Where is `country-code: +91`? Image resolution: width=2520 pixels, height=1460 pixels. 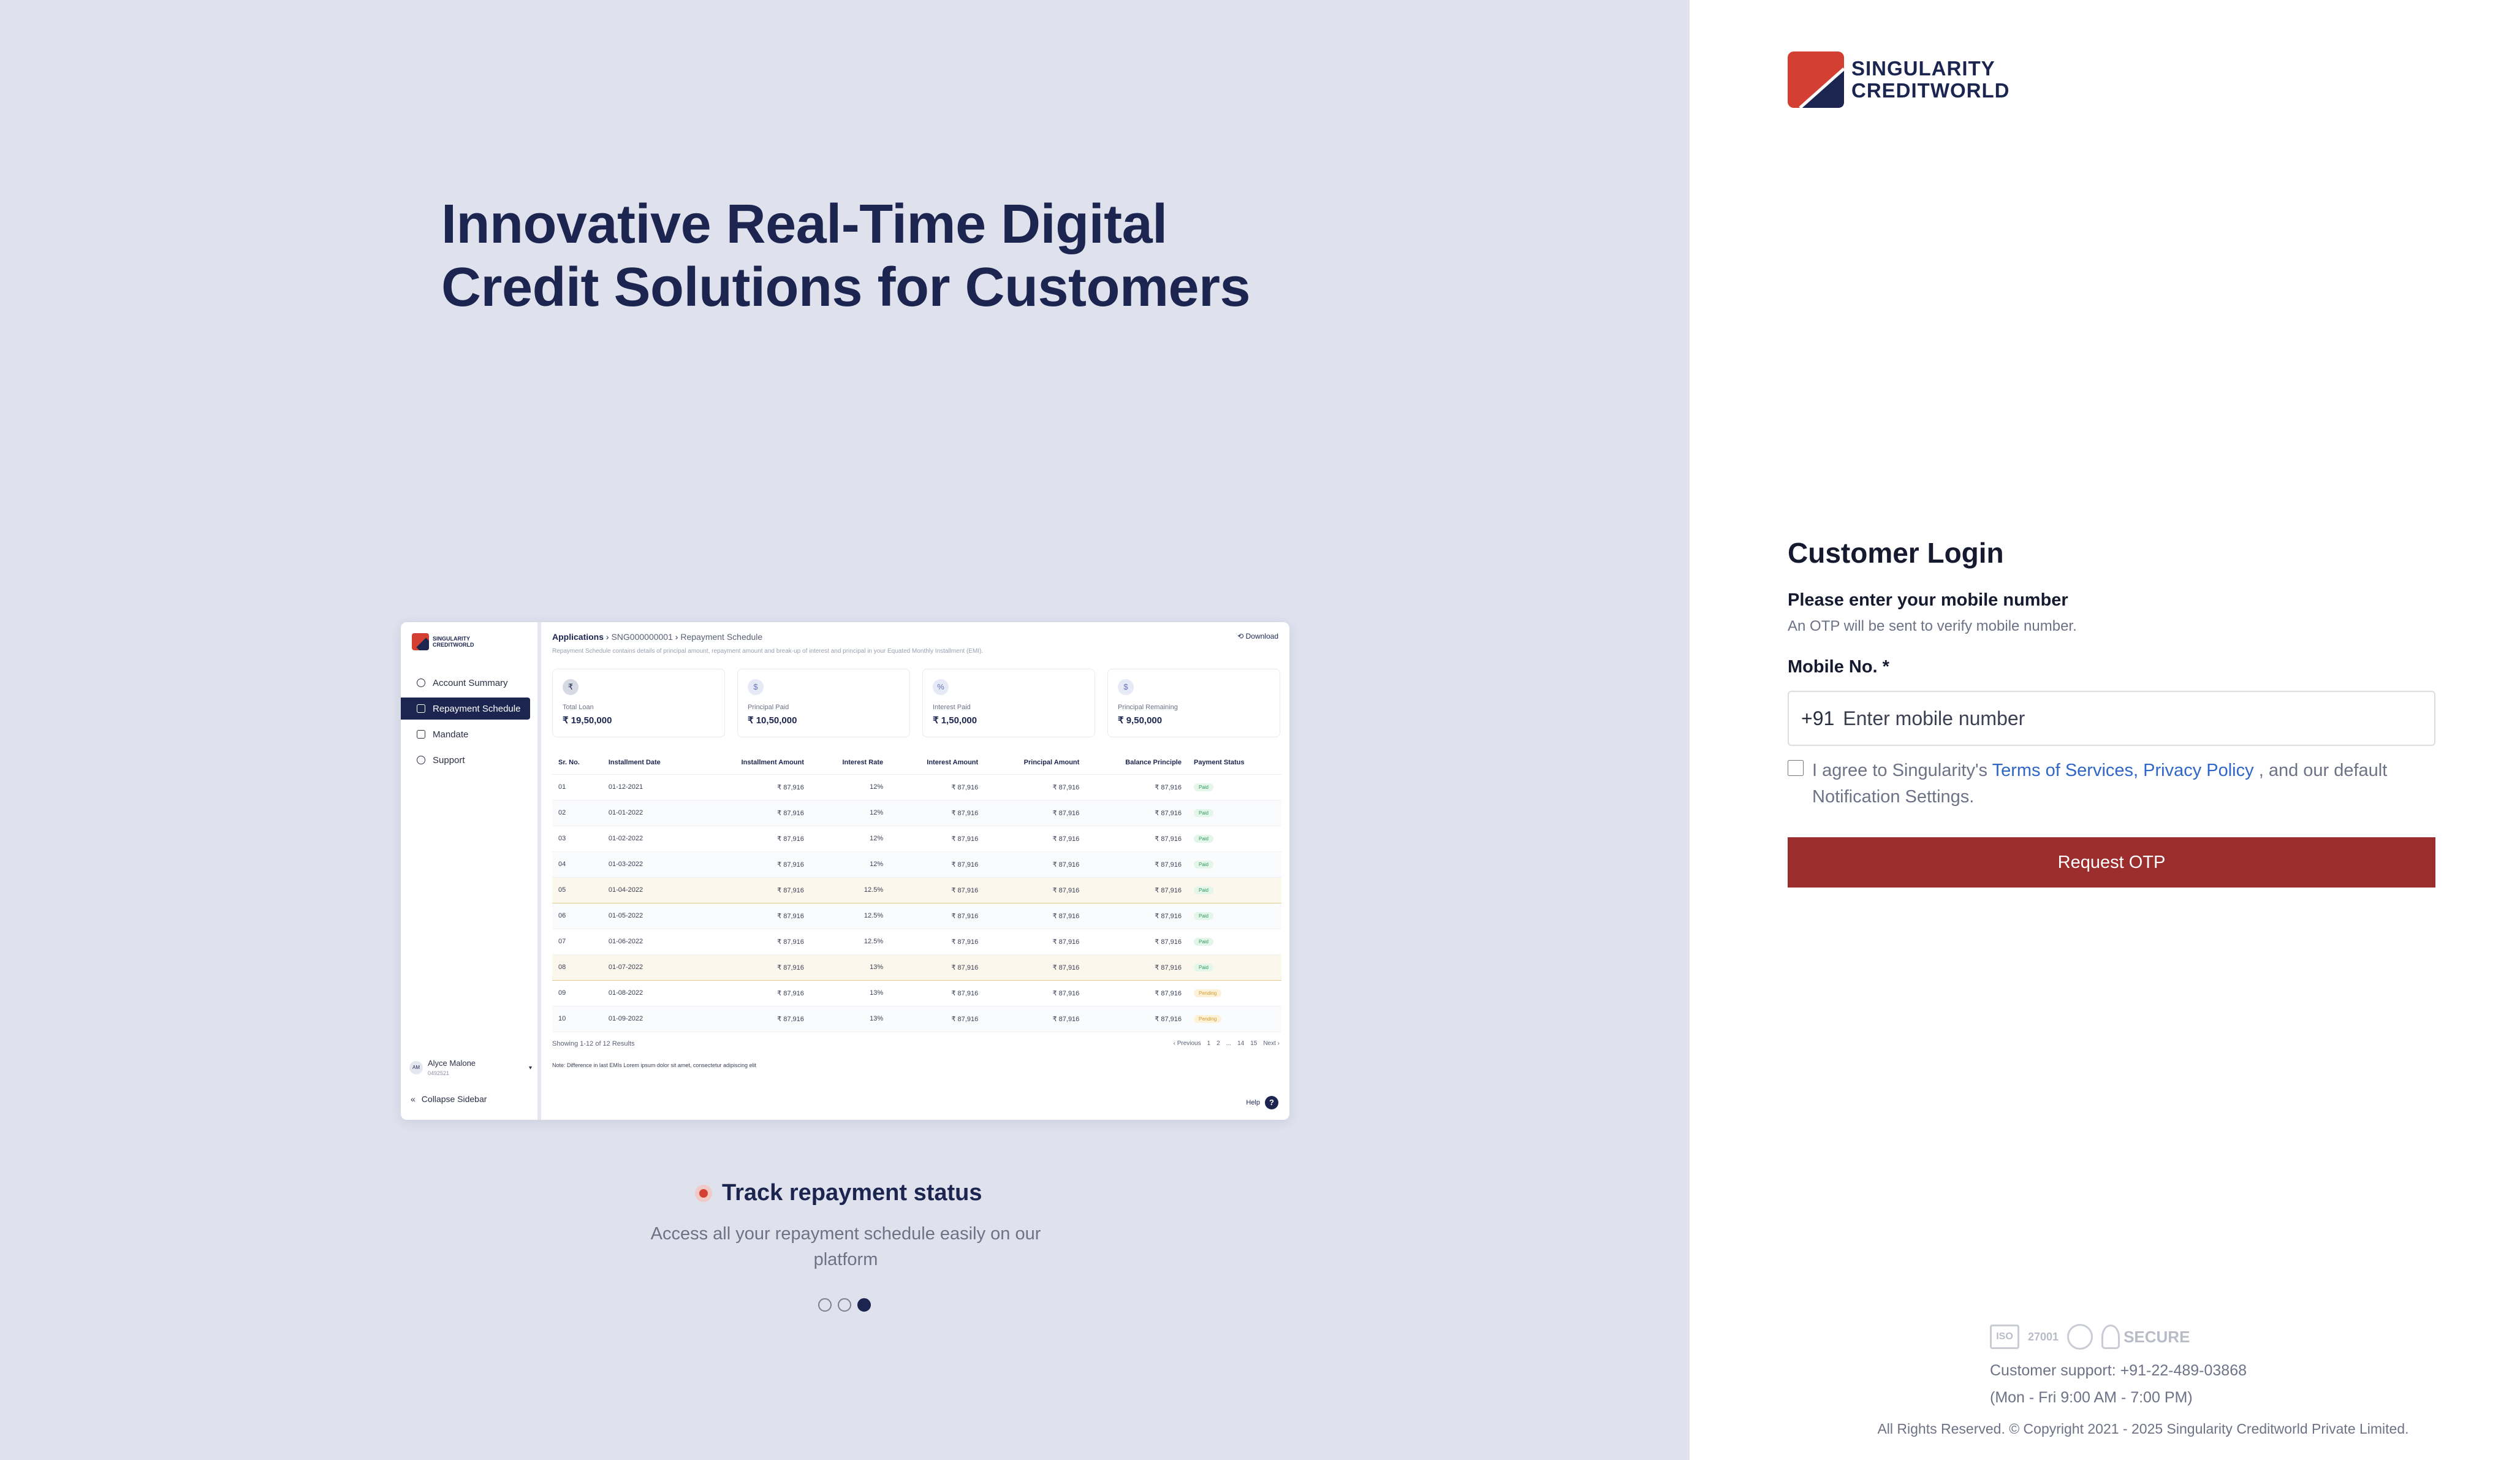
country-code: +91 is located at coordinates (1818, 718).